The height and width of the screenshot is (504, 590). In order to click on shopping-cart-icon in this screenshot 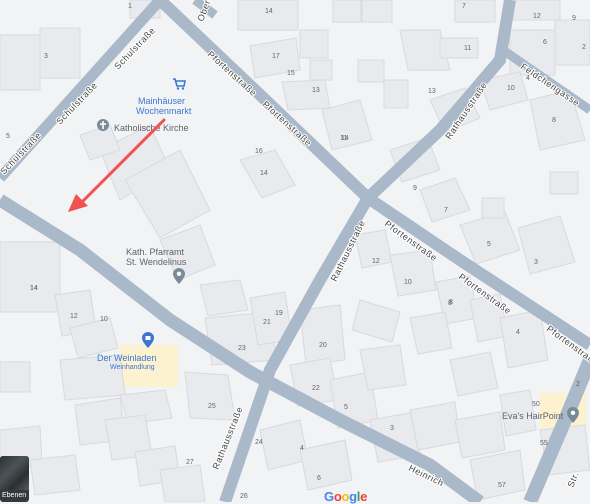, I will do `click(179, 84)`.